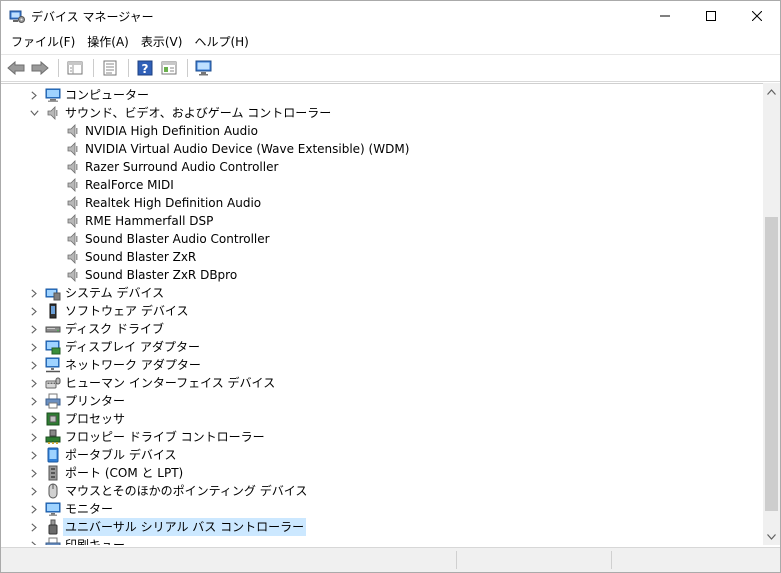 Image resolution: width=781 pixels, height=573 pixels. I want to click on help-button: ?, so click(145, 68).